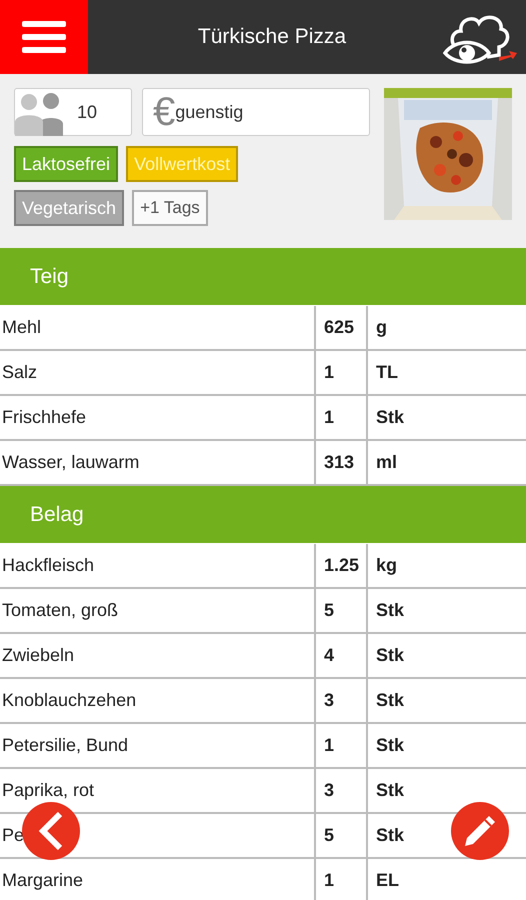 Image resolution: width=526 pixels, height=900 pixels. I want to click on euro-icon: €, so click(164, 112).